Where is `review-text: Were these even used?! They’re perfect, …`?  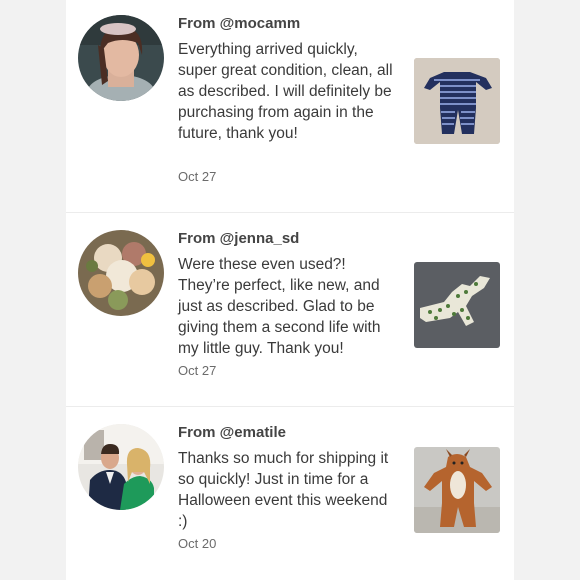 review-text: Were these even used?! They’re perfect, … is located at coordinates (279, 306).